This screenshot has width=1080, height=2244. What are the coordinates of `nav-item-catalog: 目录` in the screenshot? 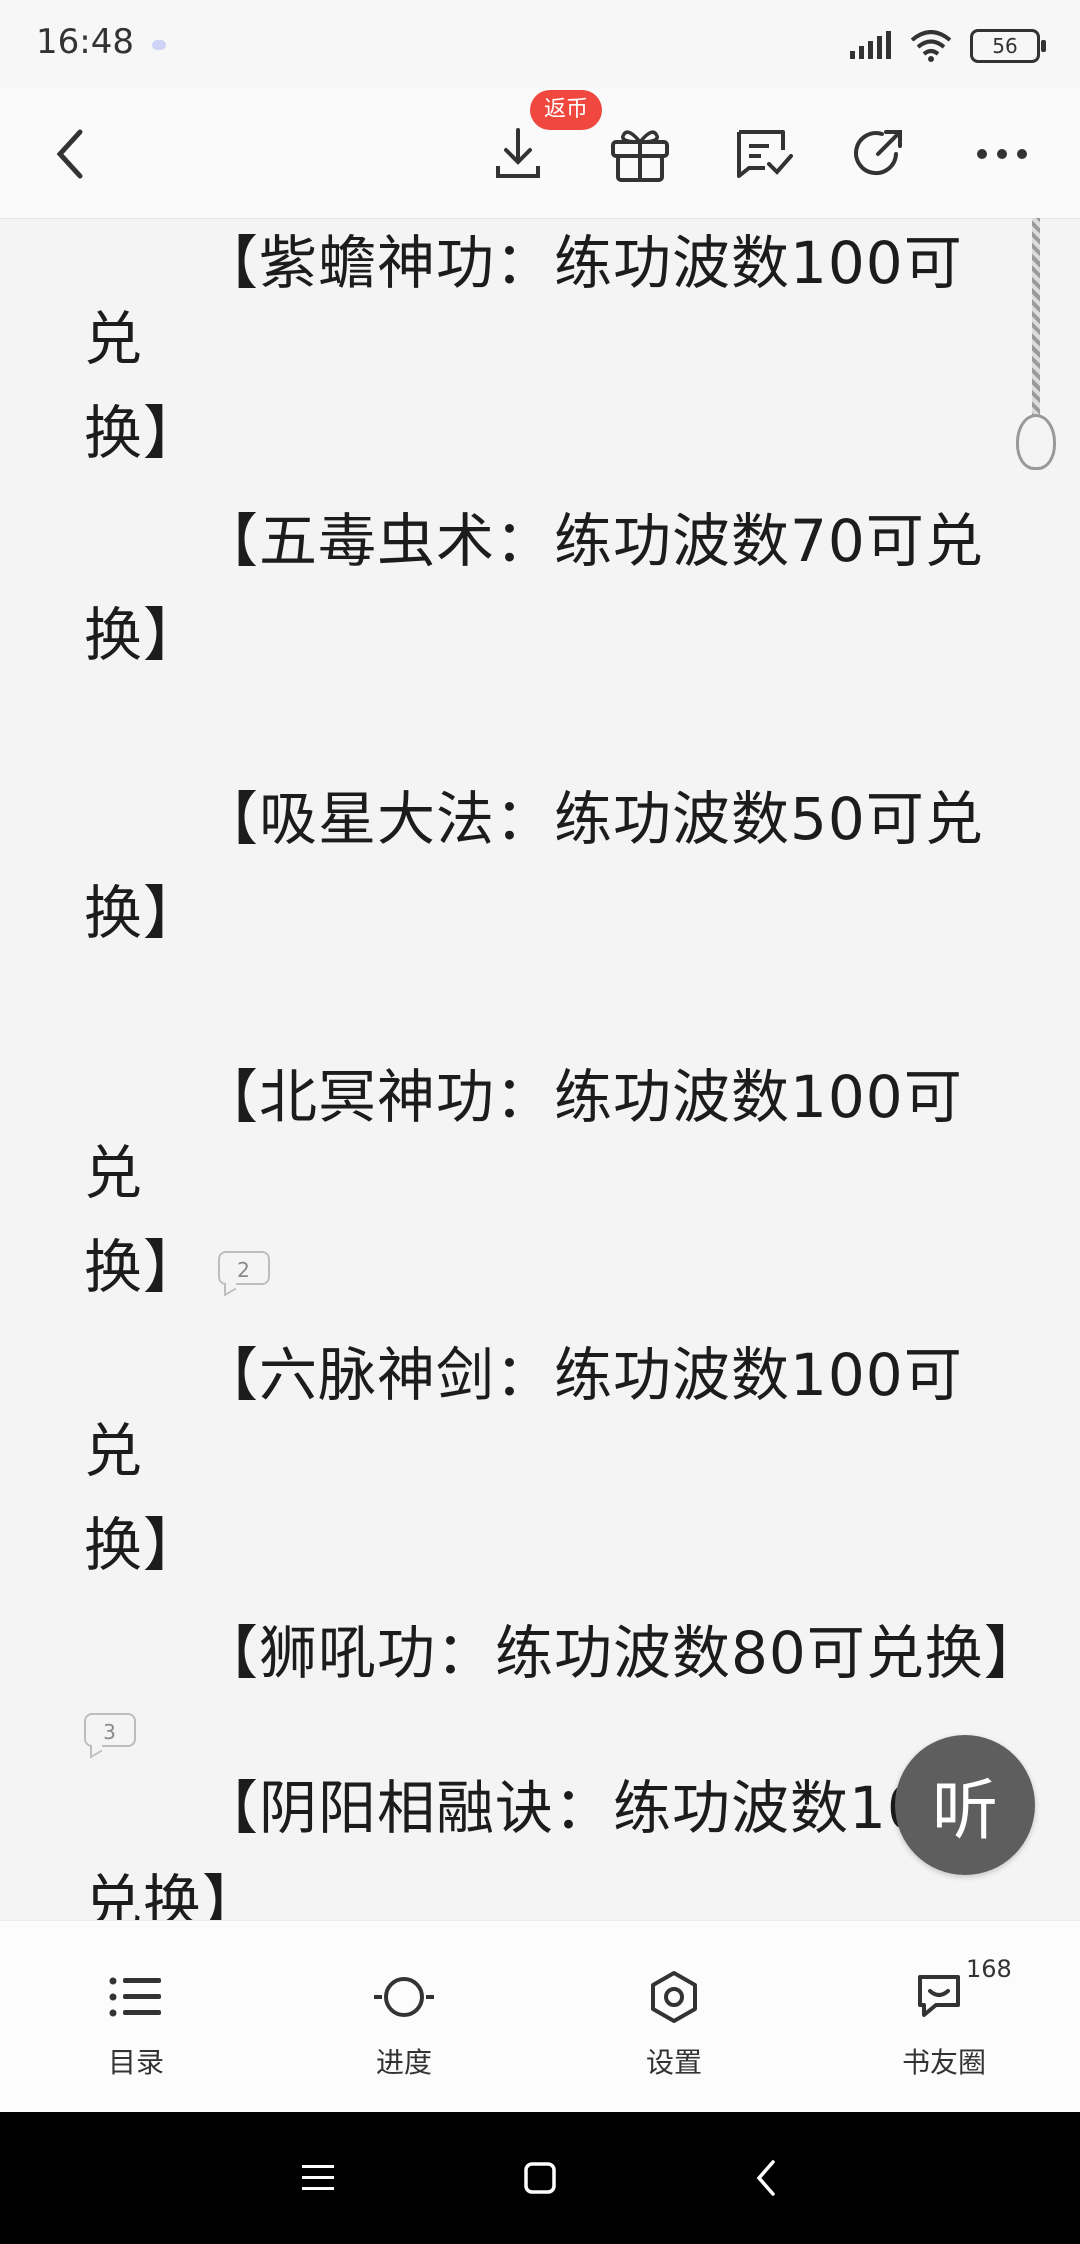 It's located at (136, 2017).